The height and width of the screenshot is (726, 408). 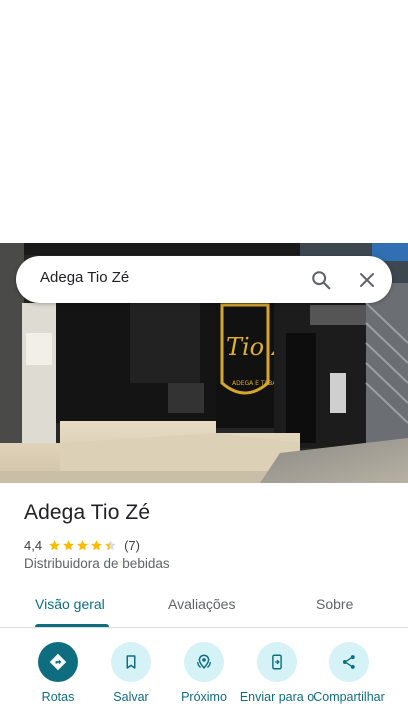 What do you see at coordinates (97, 563) in the screenshot?
I see `place-category: Distribuidora de bebidas` at bounding box center [97, 563].